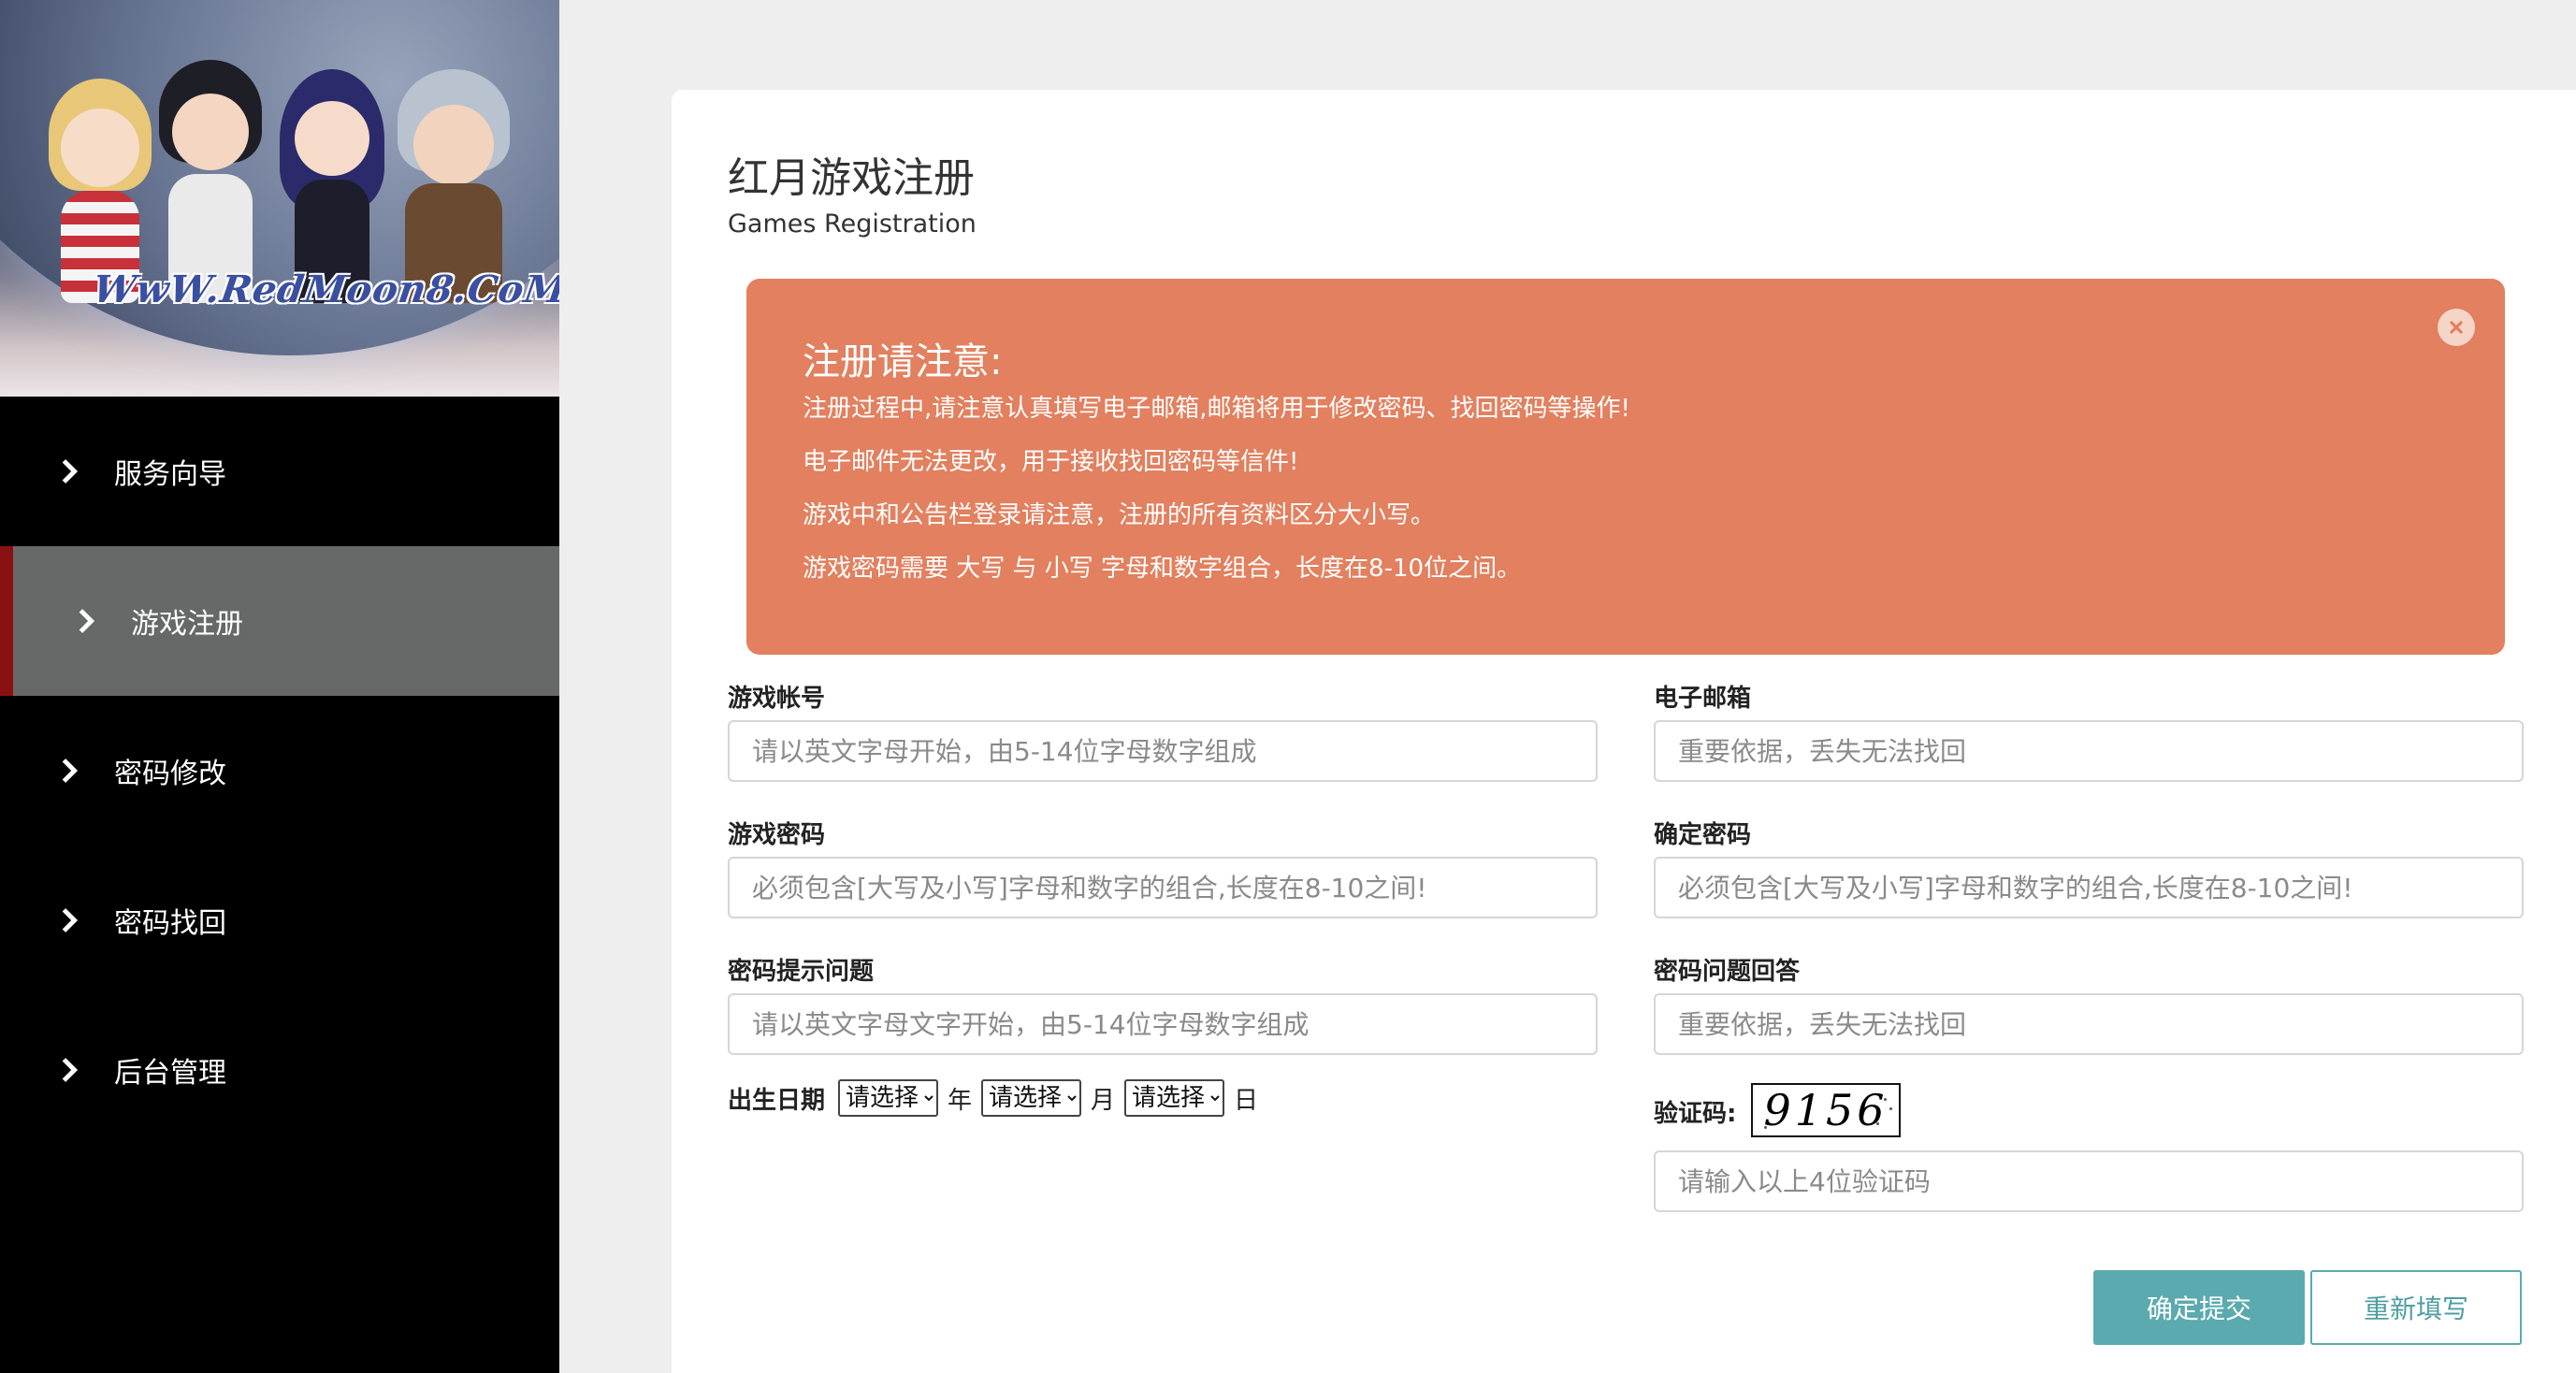 Image resolution: width=2576 pixels, height=1373 pixels. I want to click on reset-button: 重新填写, so click(2416, 1307).